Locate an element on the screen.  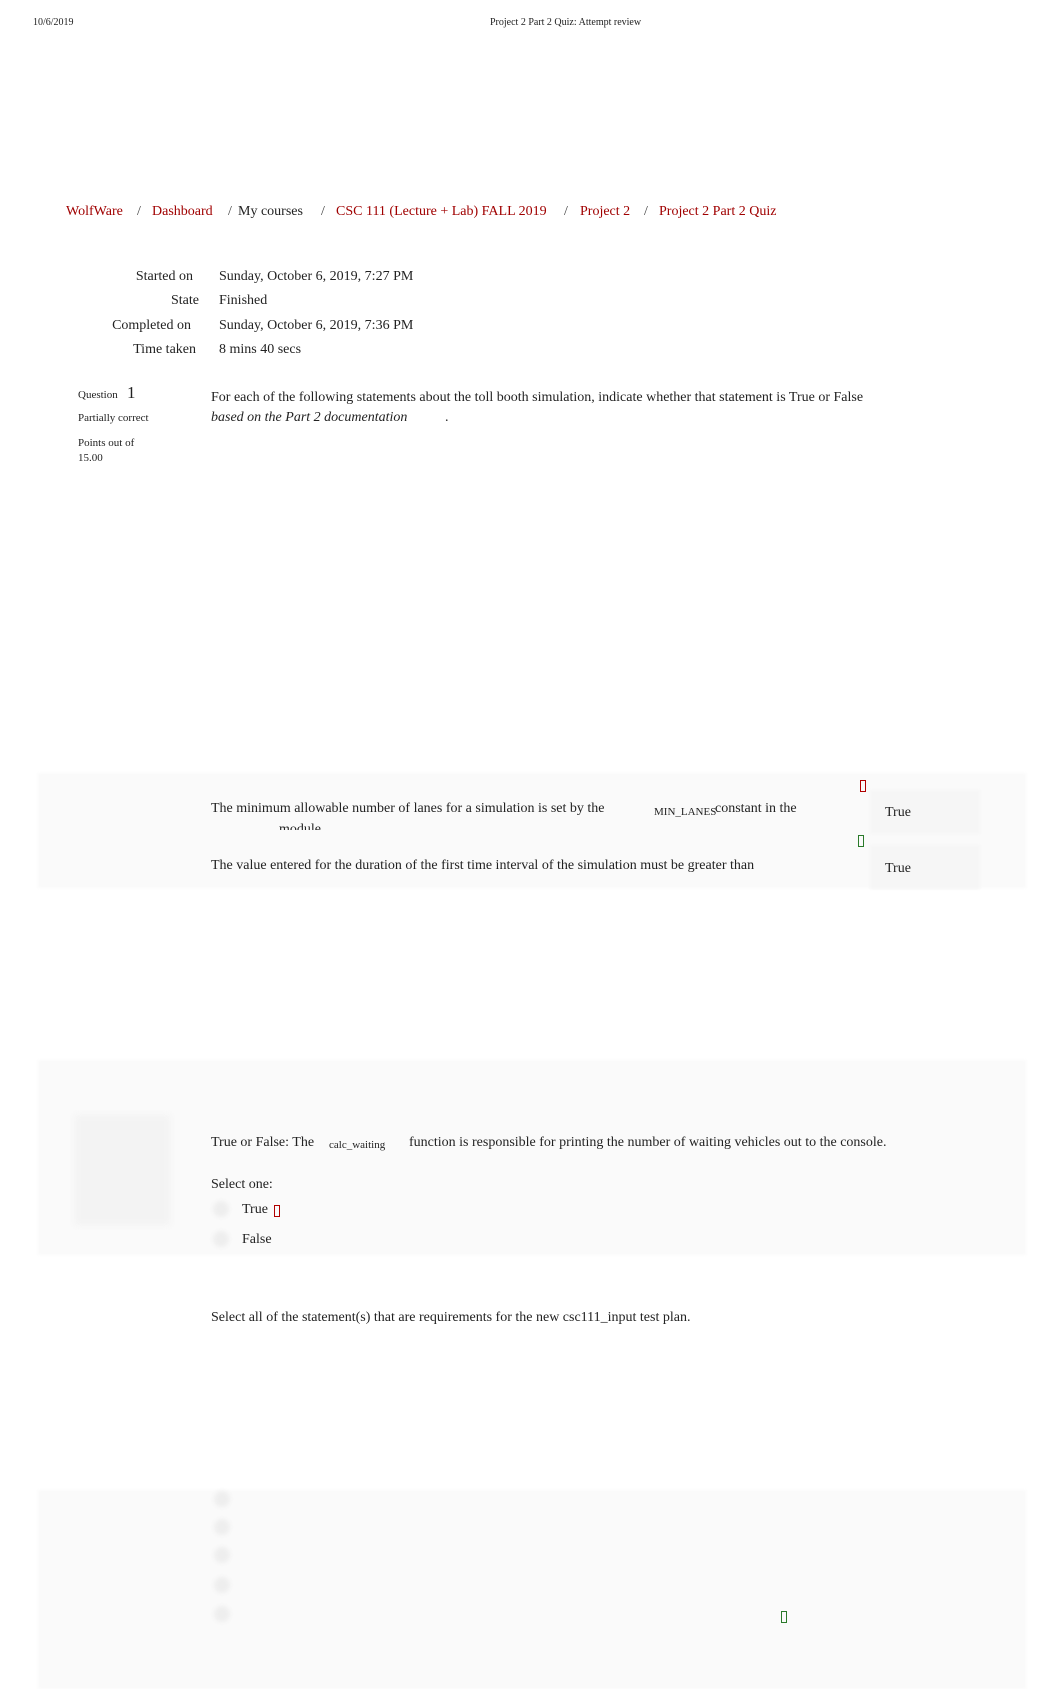
radio-true is located at coordinates (221, 1209).